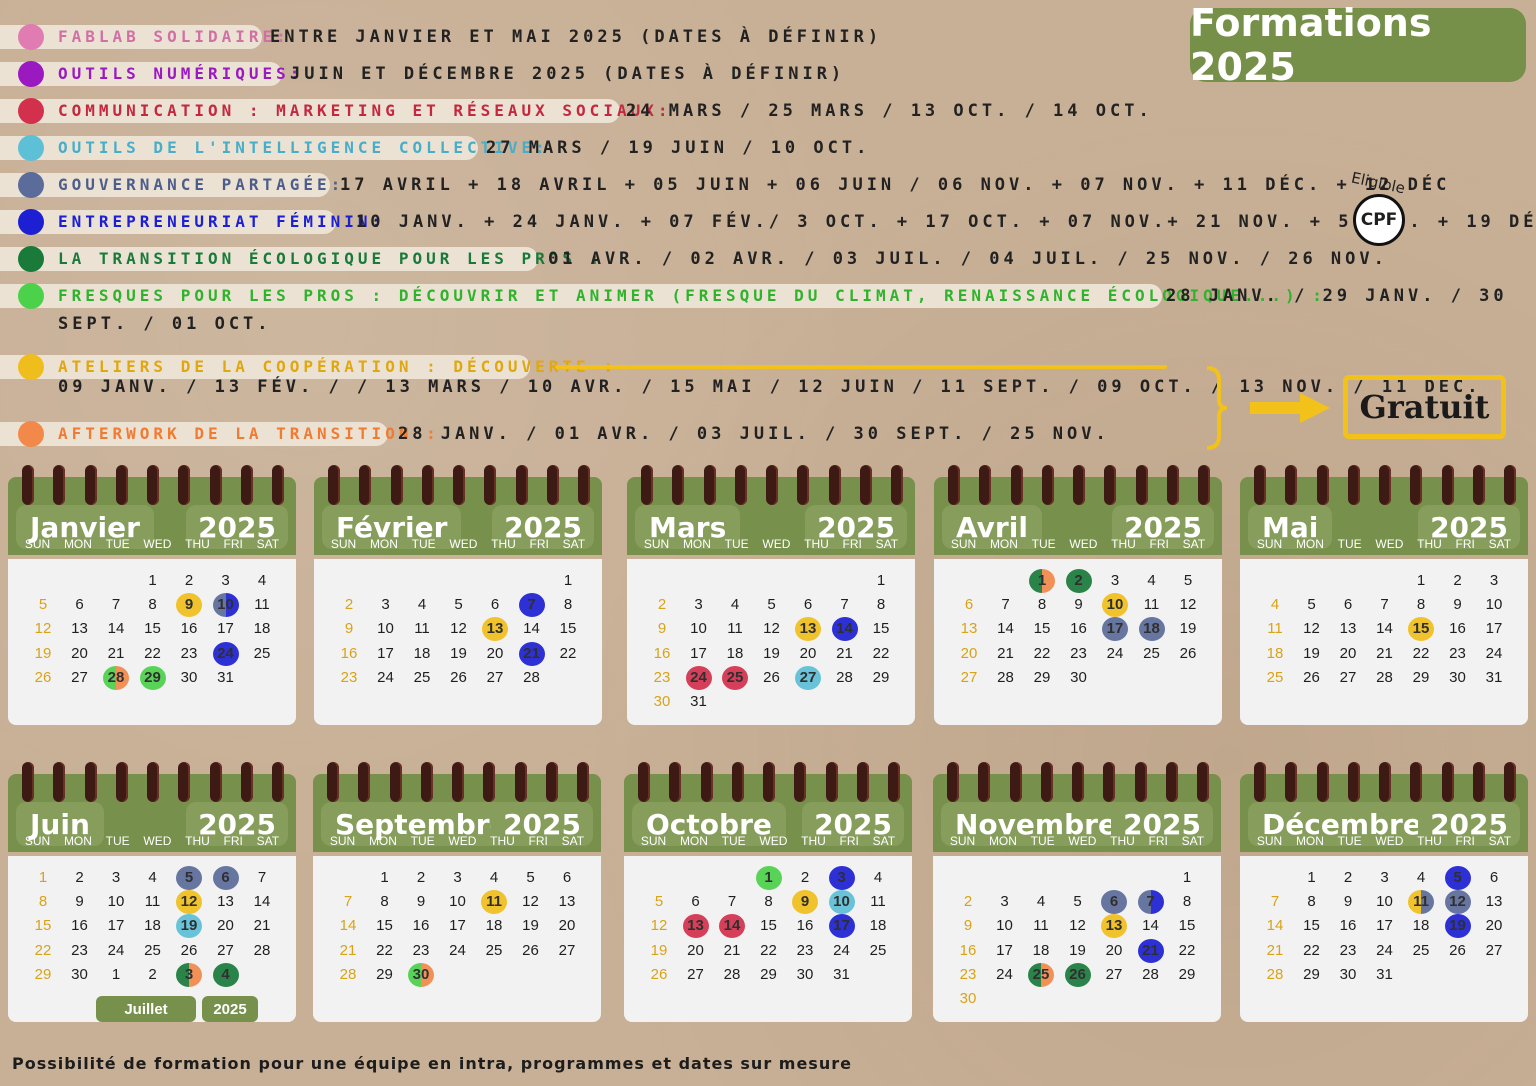 The height and width of the screenshot is (1086, 1536). I want to click on calendar-day: 24, so click(1115, 653).